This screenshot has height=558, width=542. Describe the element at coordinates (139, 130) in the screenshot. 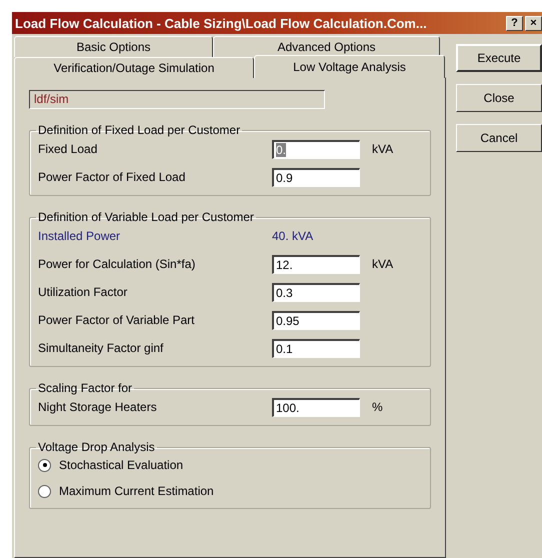

I see `group-title: Definition of Fixed Load per Customer` at that location.